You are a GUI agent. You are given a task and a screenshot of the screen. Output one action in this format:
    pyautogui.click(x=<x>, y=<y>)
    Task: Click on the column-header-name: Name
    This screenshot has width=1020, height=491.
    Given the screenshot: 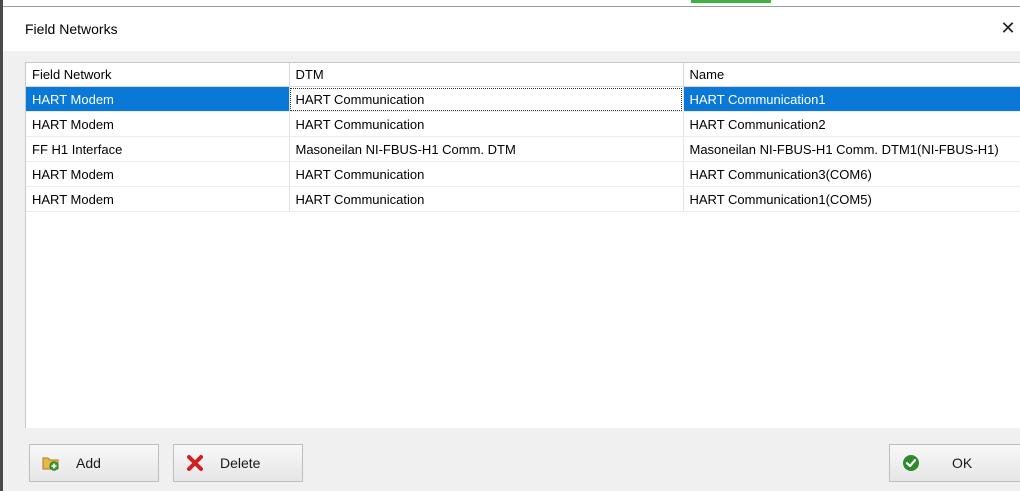 What is the action you would take?
    pyautogui.click(x=851, y=75)
    